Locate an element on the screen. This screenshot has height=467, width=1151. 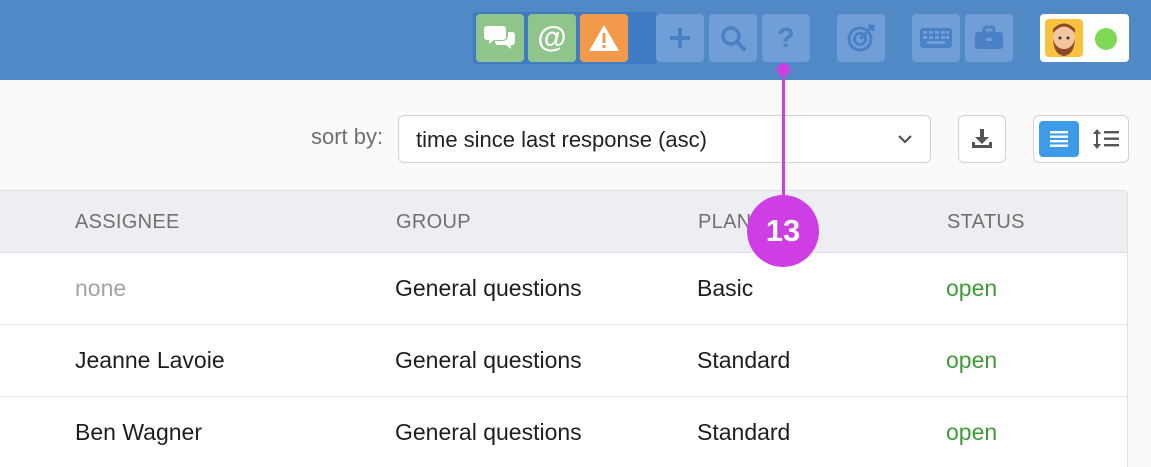
line-height-icon is located at coordinates (1106, 139).